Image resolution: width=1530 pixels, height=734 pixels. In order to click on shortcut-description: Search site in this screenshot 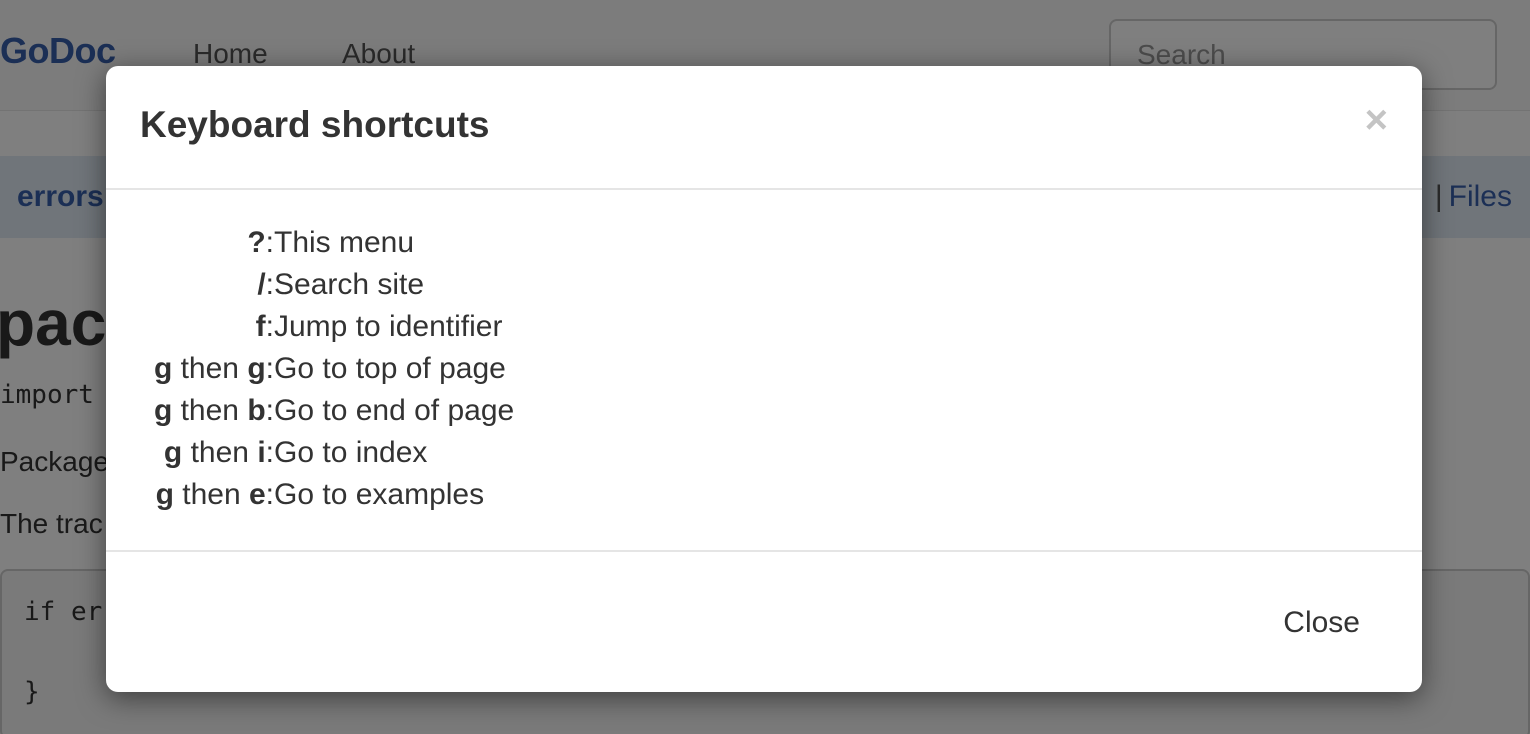, I will do `click(349, 284)`.